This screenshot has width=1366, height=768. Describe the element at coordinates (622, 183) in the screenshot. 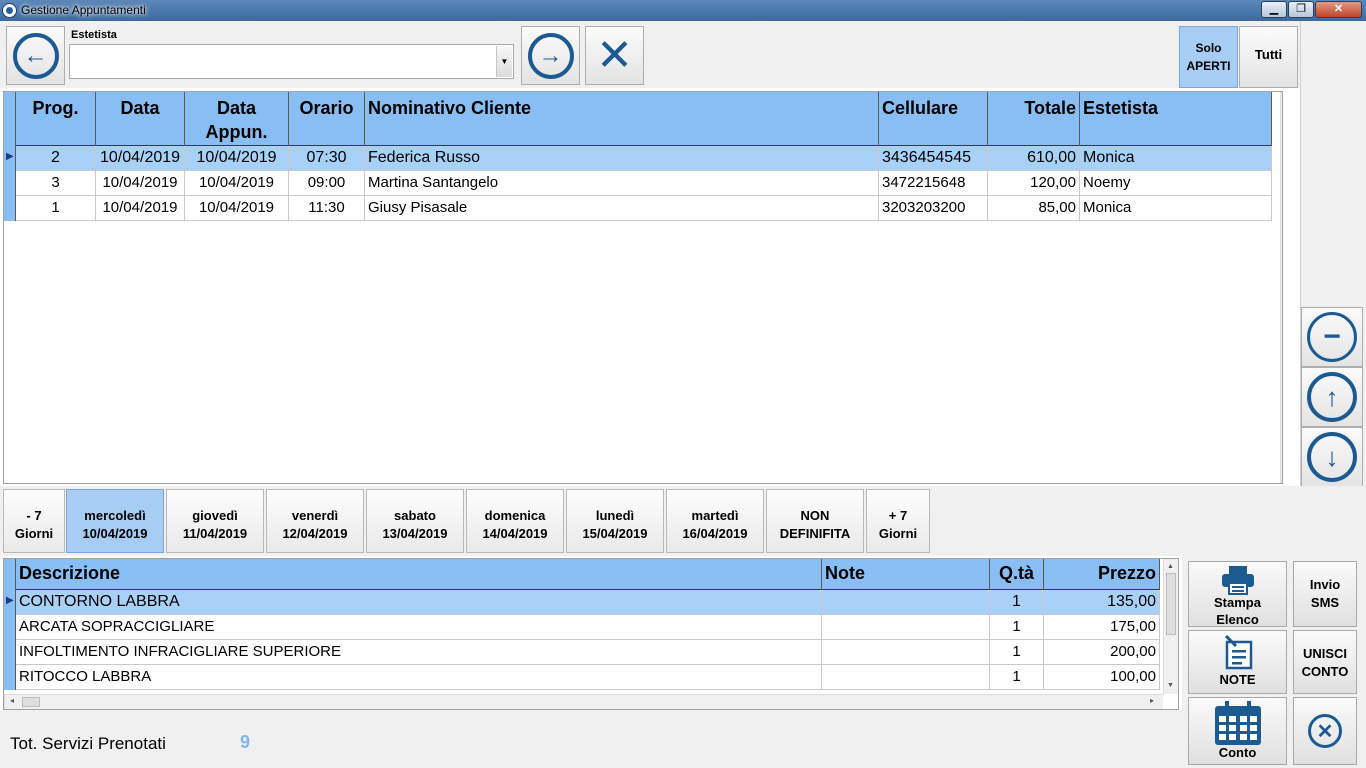

I see `cell-nome: Martina Santangelo` at that location.